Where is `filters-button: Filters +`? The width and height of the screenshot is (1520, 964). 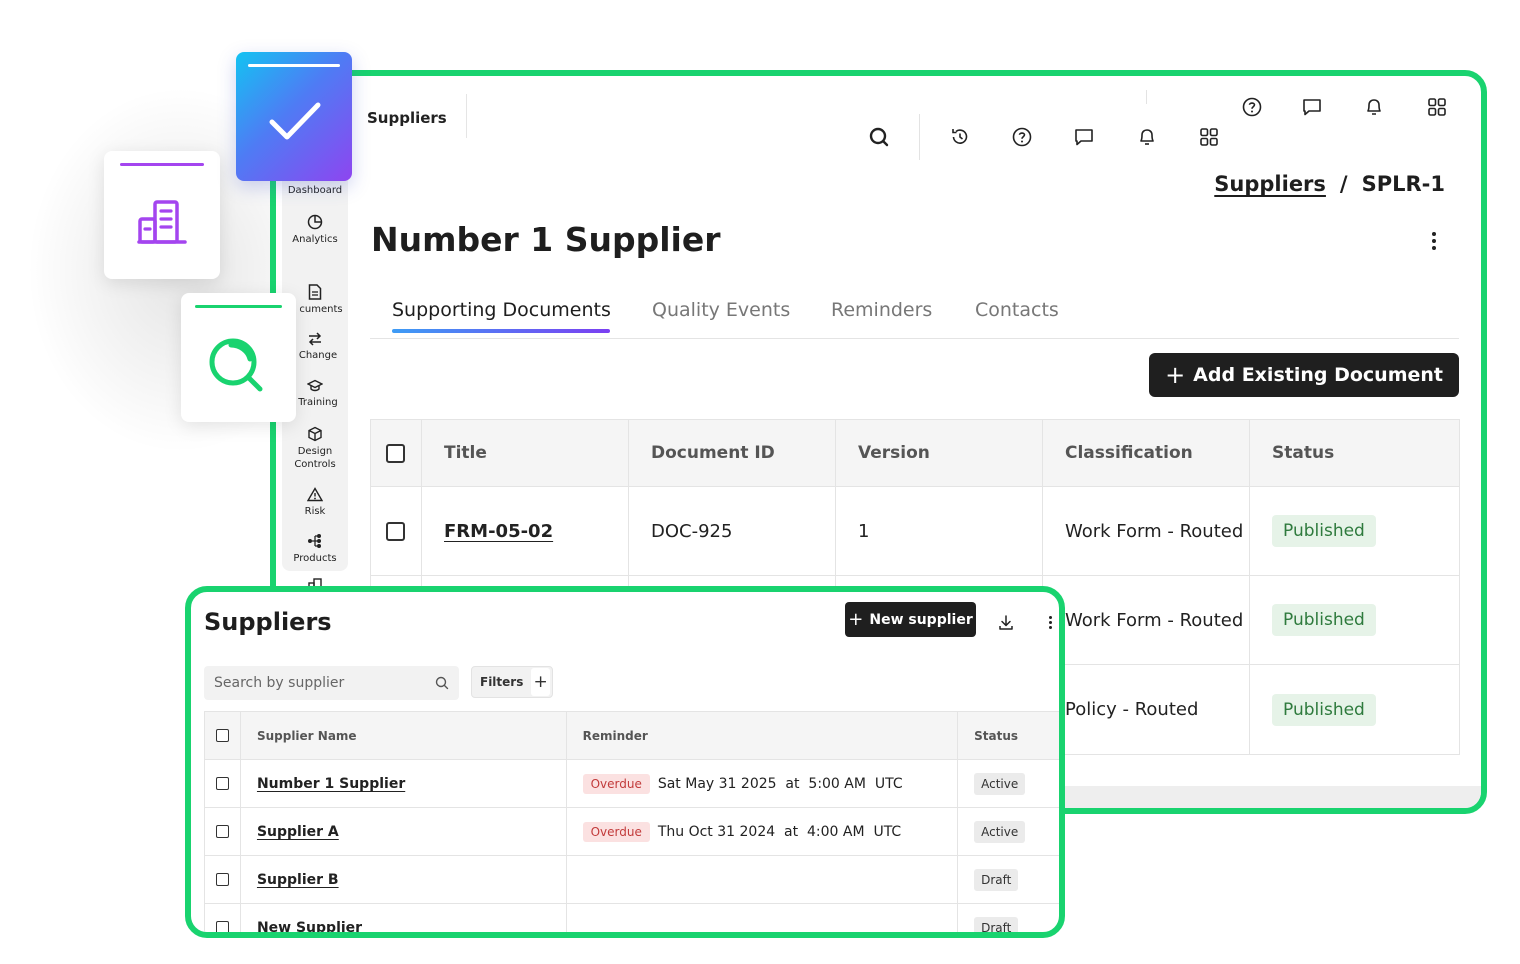 filters-button: Filters + is located at coordinates (512, 682).